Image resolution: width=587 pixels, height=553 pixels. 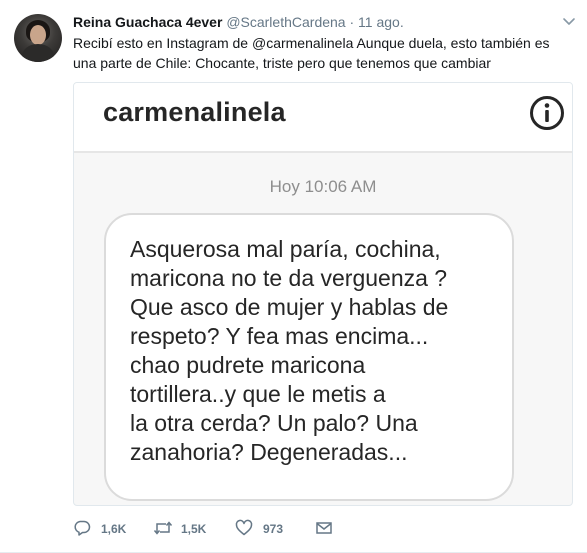 I want to click on tweet-actions: 1,6K 1,5K 973, so click(x=213, y=529).